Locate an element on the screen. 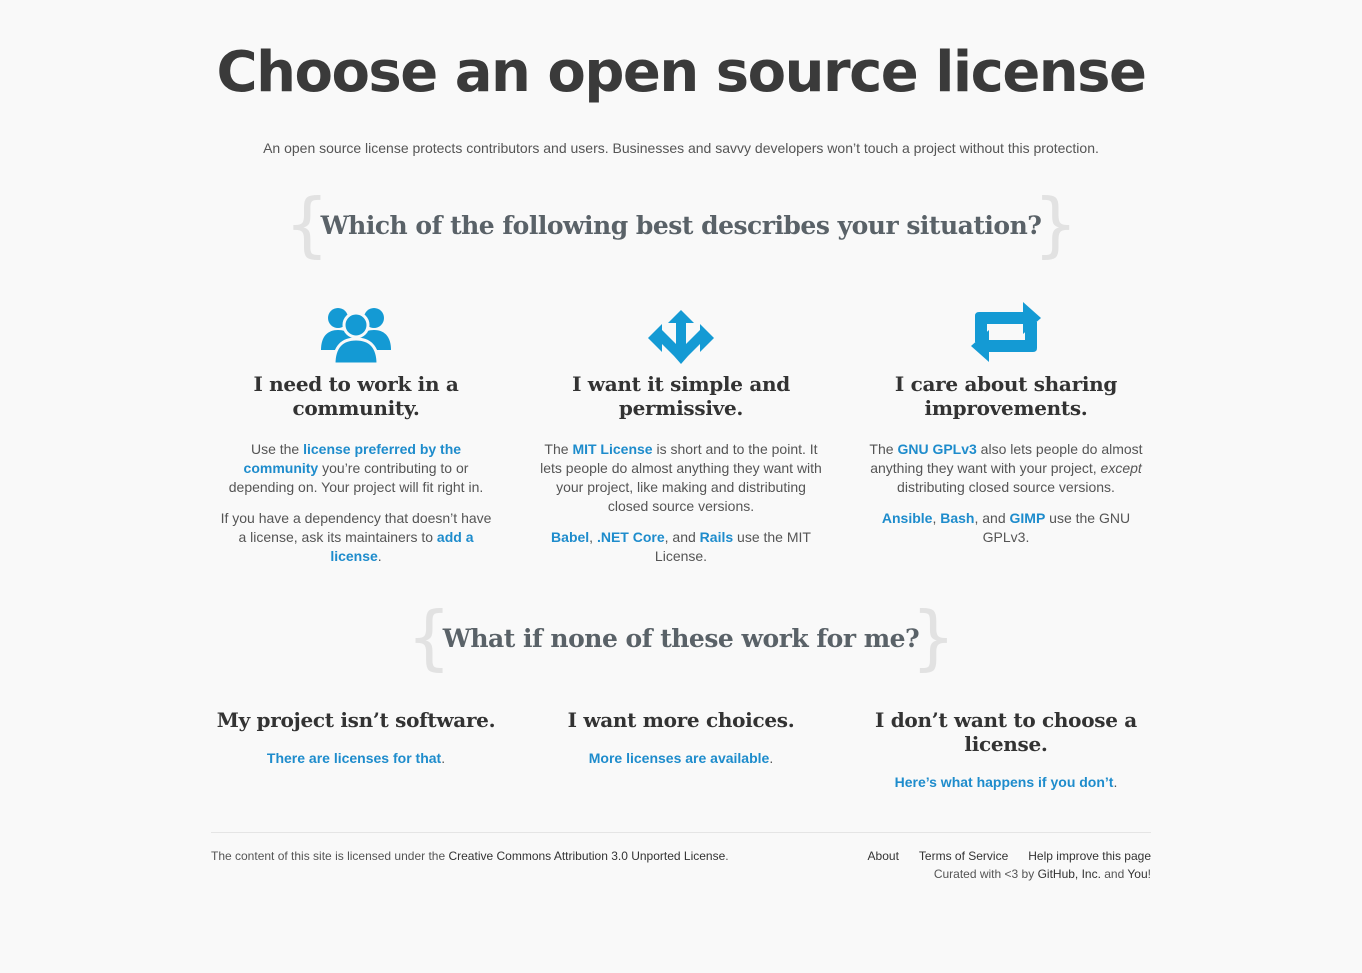 Image resolution: width=1362 pixels, height=973 pixels. about-link: About is located at coordinates (883, 856).